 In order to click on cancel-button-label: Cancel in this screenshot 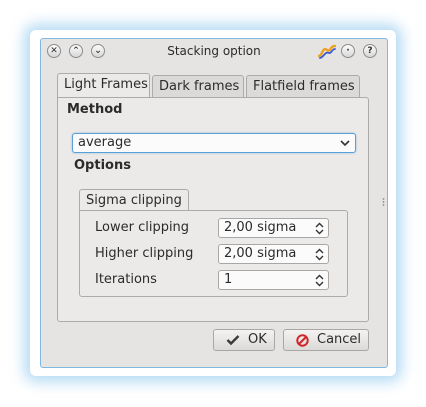, I will do `click(339, 339)`.